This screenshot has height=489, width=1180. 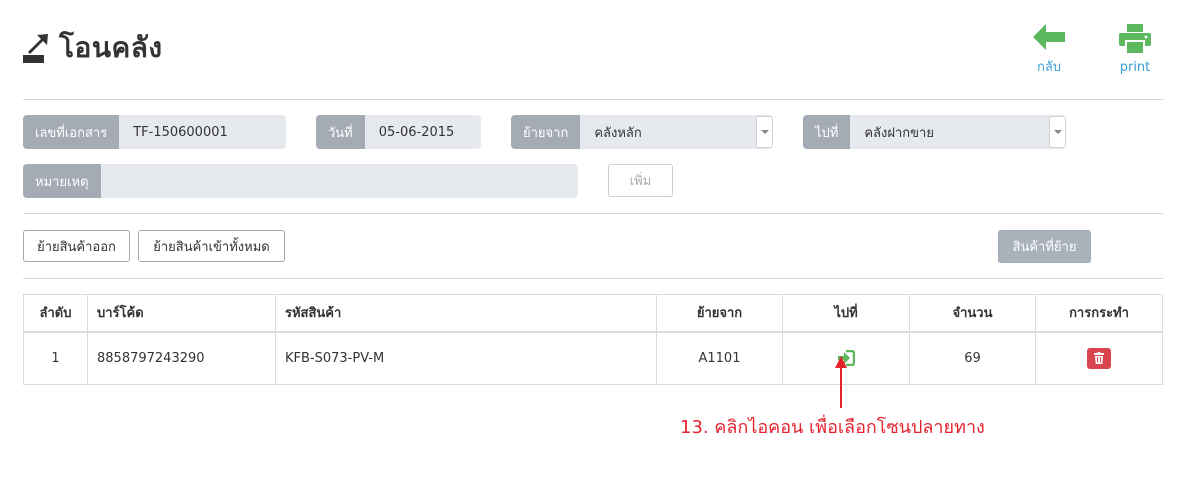 What do you see at coordinates (719, 358) in the screenshot?
I see `row-from: A1101` at bounding box center [719, 358].